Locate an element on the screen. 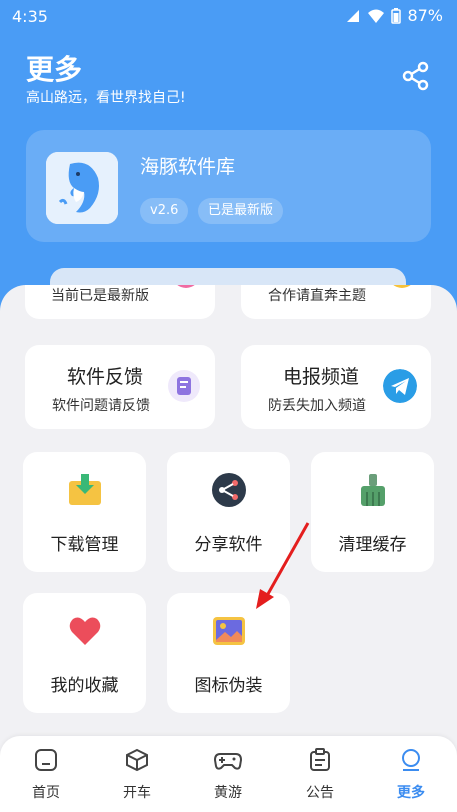 Image resolution: width=457 pixels, height=812 pixels. more-icon is located at coordinates (411, 760).